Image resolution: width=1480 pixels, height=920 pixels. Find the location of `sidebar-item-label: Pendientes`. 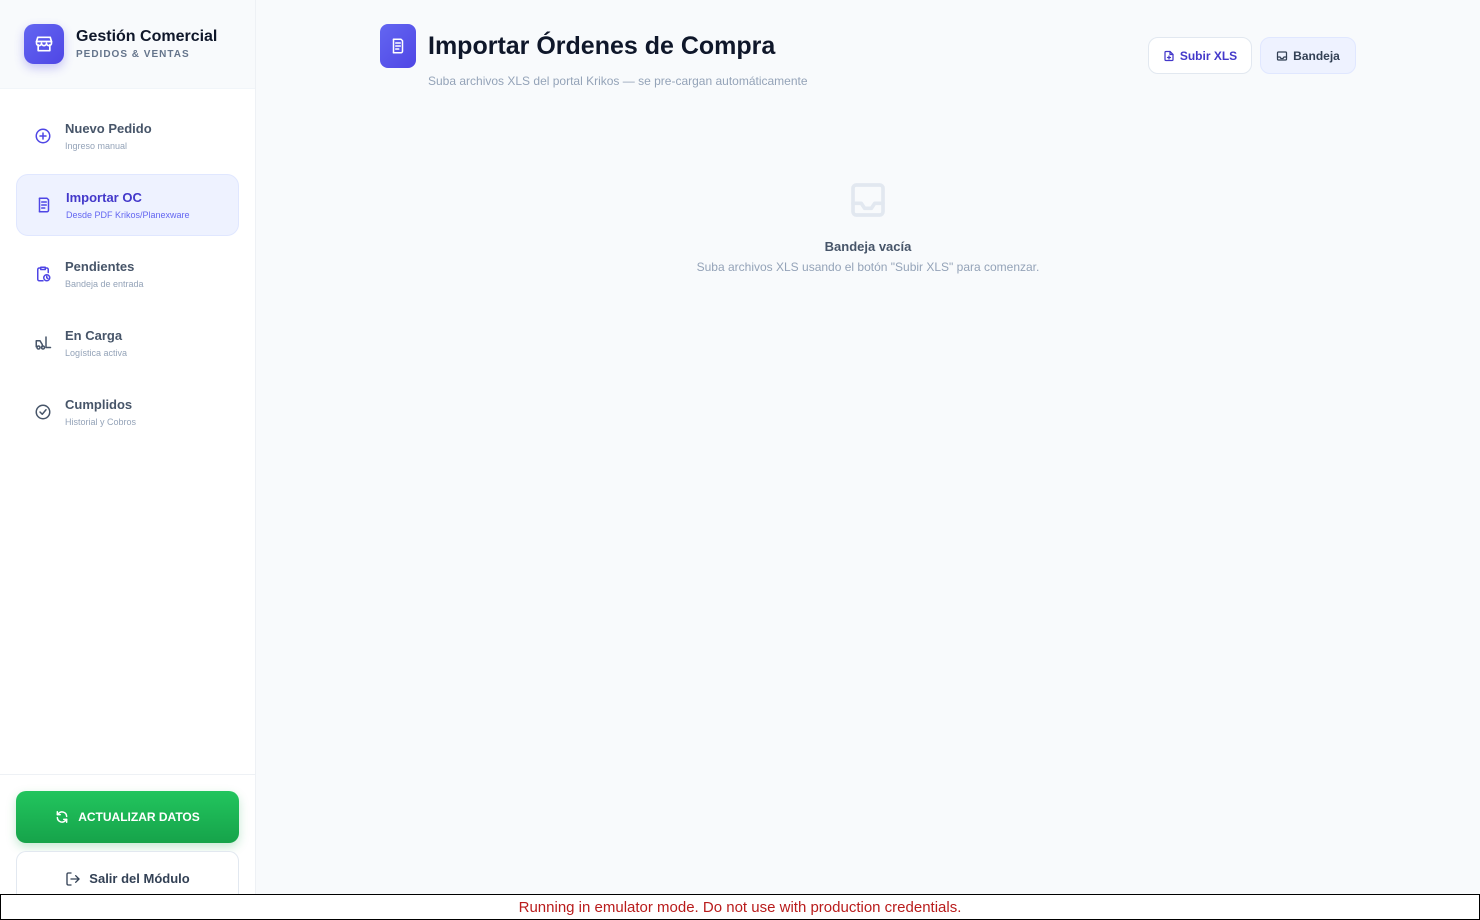

sidebar-item-label: Pendientes is located at coordinates (100, 266).